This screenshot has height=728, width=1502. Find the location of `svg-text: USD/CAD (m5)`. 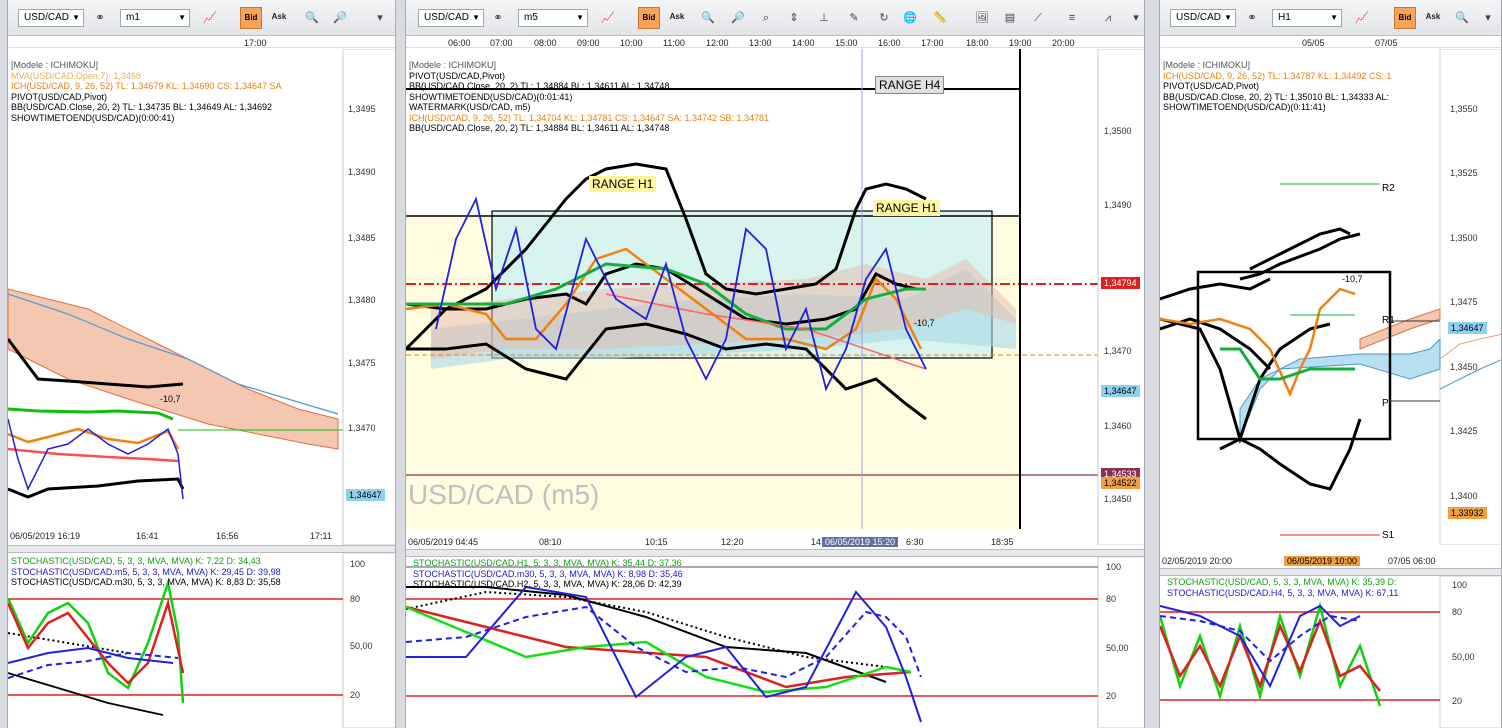

svg-text: USD/CAD (m5) is located at coordinates (503, 494).